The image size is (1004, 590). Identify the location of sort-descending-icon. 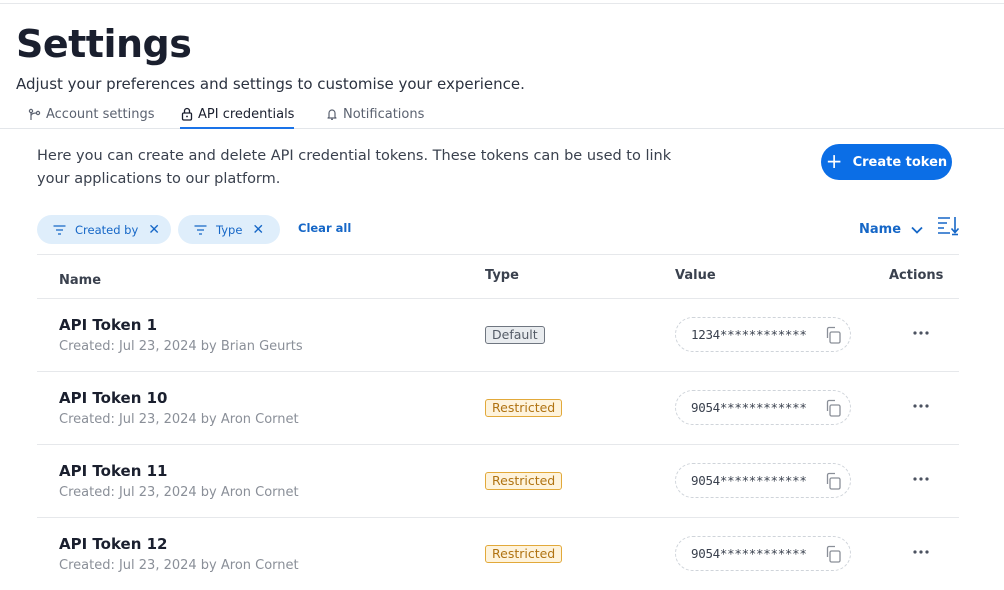
(948, 226).